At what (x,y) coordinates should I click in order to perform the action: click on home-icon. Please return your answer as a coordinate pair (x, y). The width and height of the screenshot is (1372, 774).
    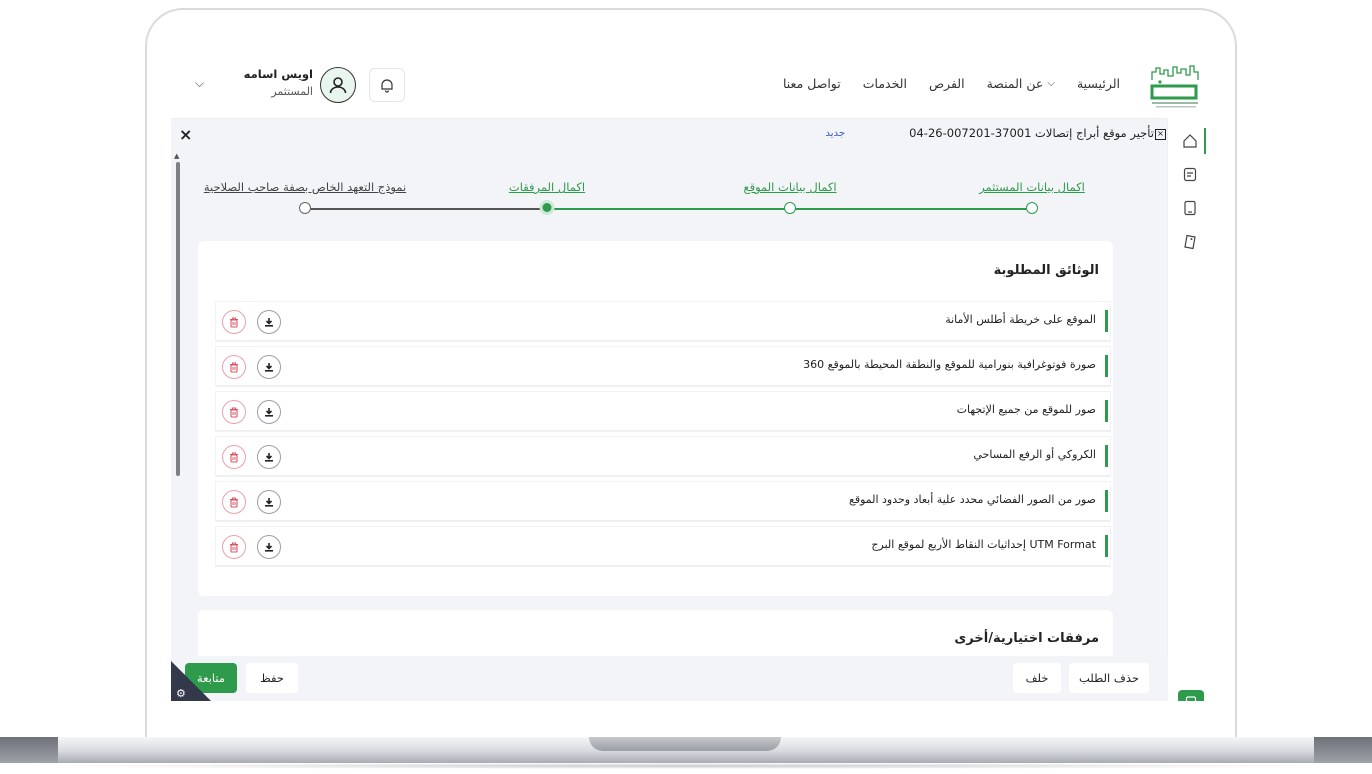
    Looking at the image, I should click on (1190, 141).